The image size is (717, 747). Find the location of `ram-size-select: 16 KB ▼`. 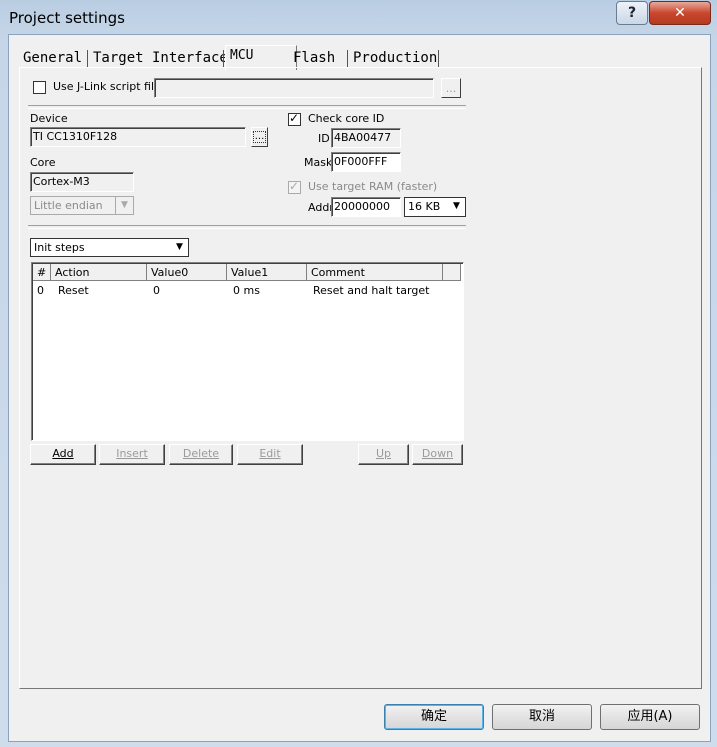

ram-size-select: 16 KB ▼ is located at coordinates (435, 207).